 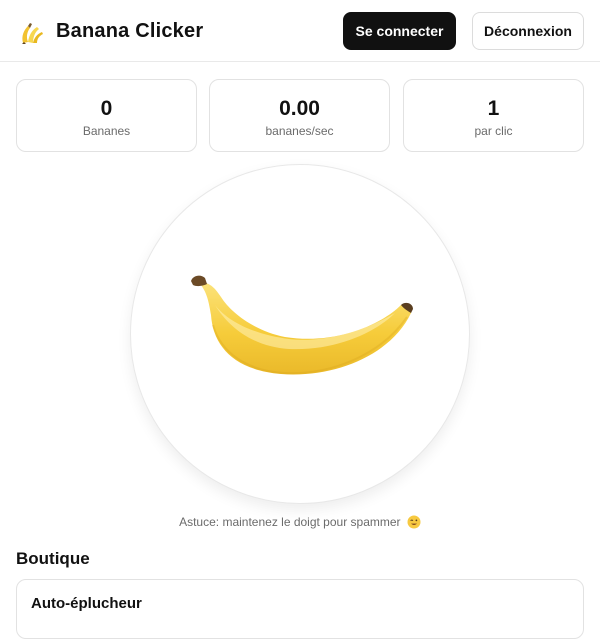 I want to click on tip-text-row: Astuce: maintenez le doigt pour spammer, so click(x=300, y=522).